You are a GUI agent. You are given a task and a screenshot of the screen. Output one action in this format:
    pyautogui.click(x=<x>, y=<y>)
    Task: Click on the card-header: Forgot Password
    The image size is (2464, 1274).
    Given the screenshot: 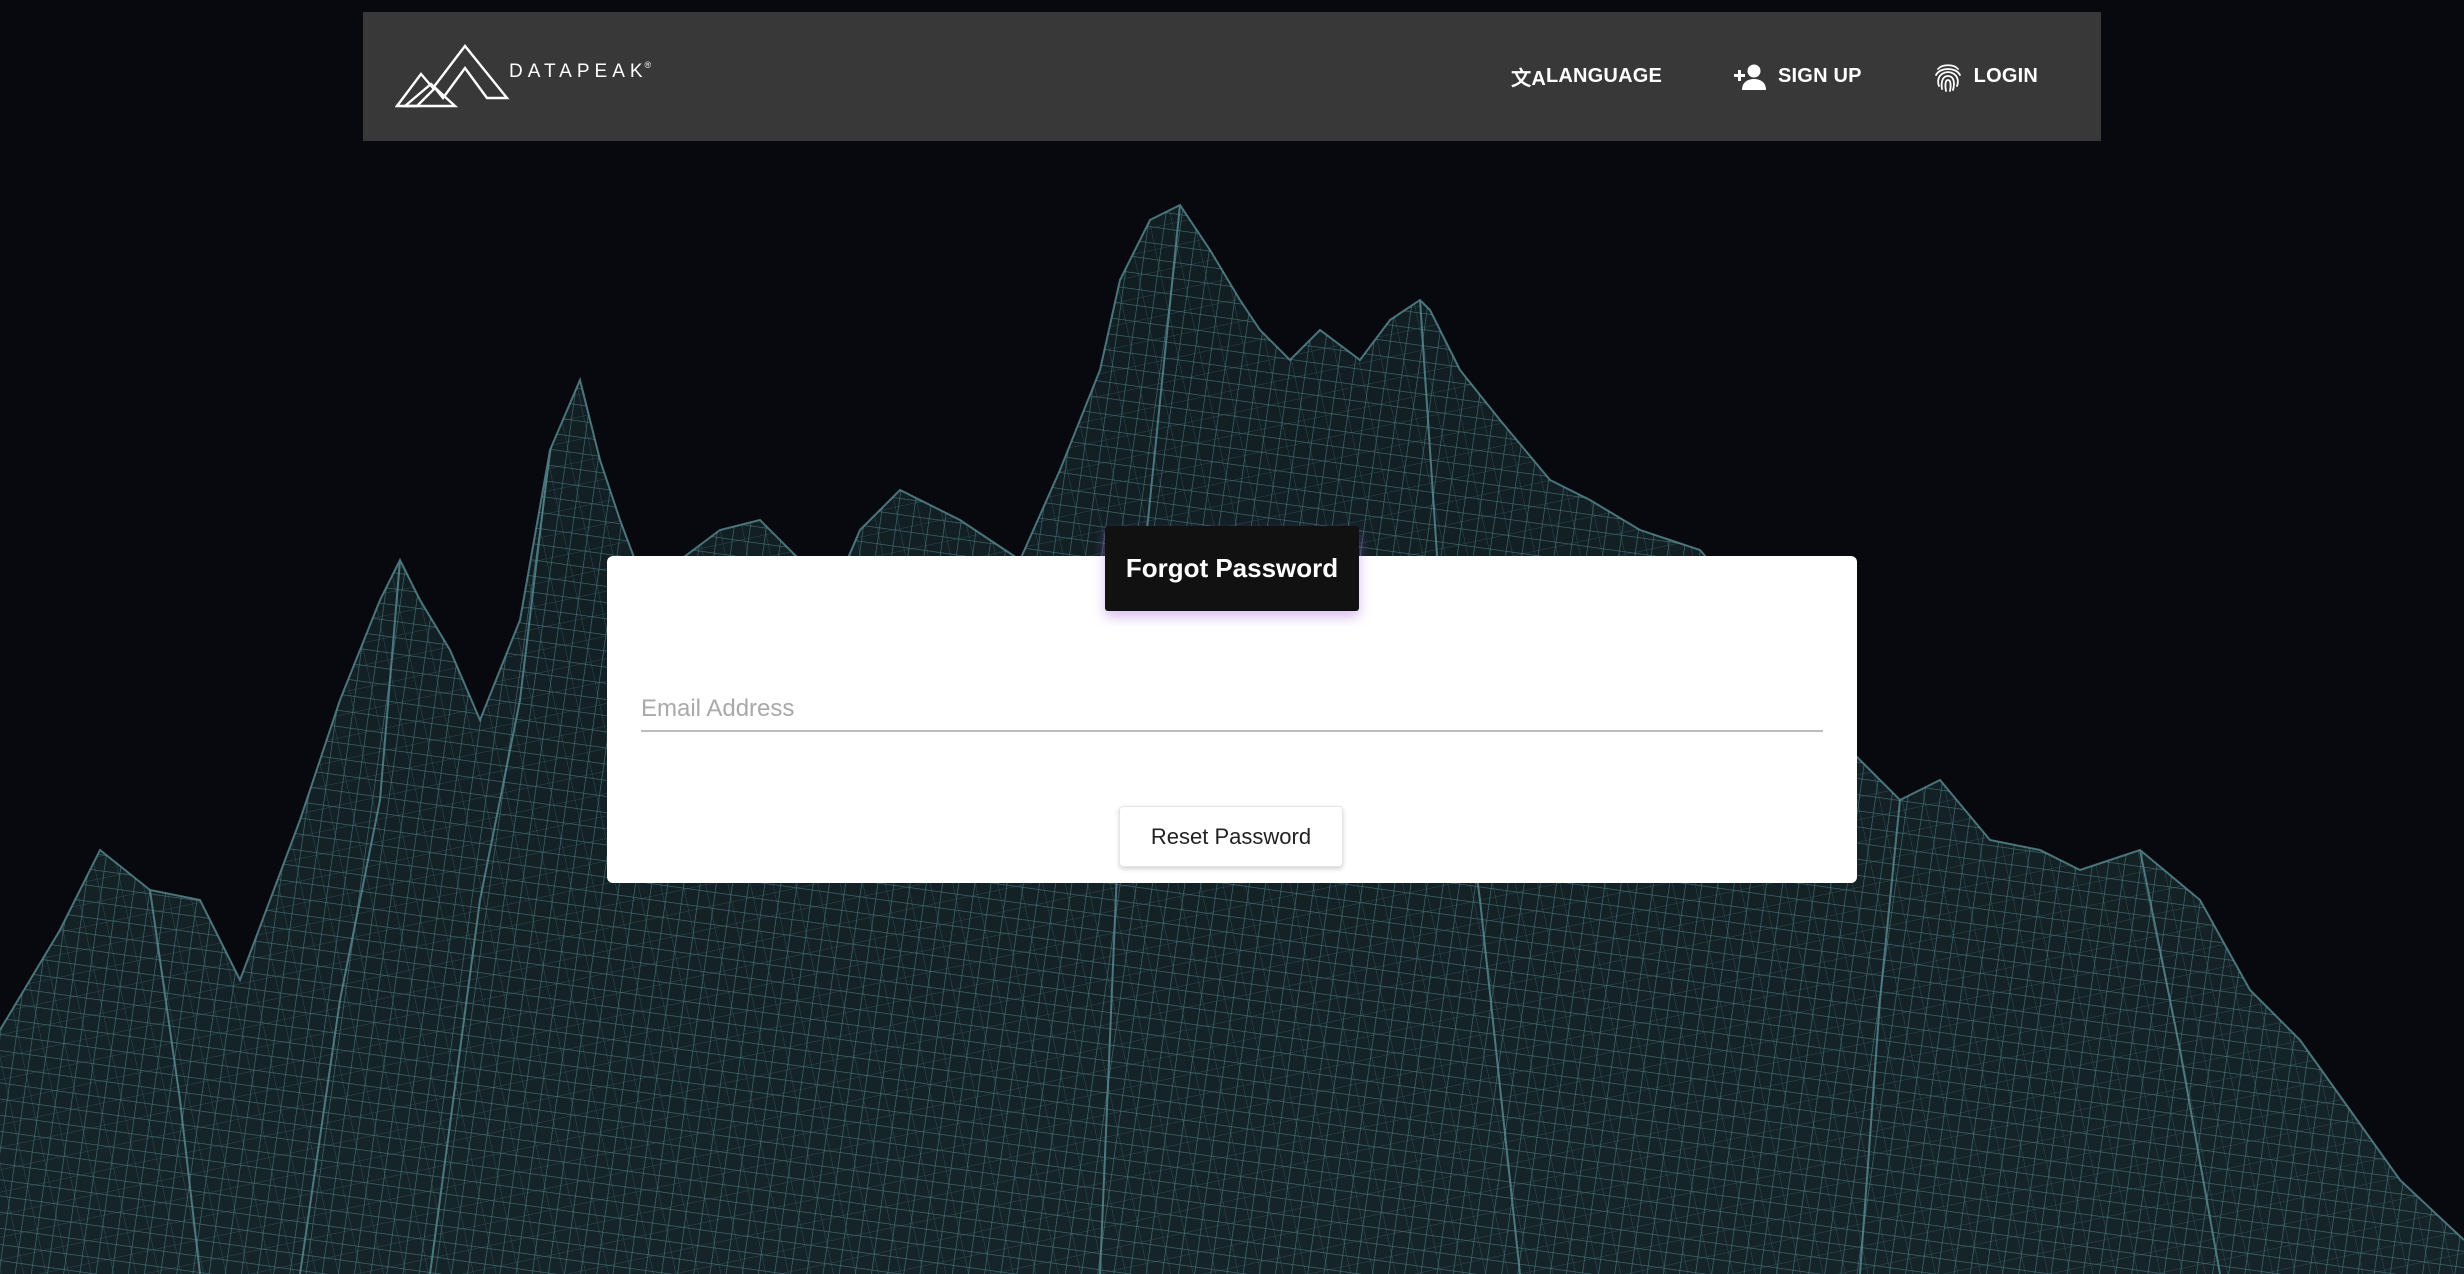 What is the action you would take?
    pyautogui.click(x=1232, y=568)
    